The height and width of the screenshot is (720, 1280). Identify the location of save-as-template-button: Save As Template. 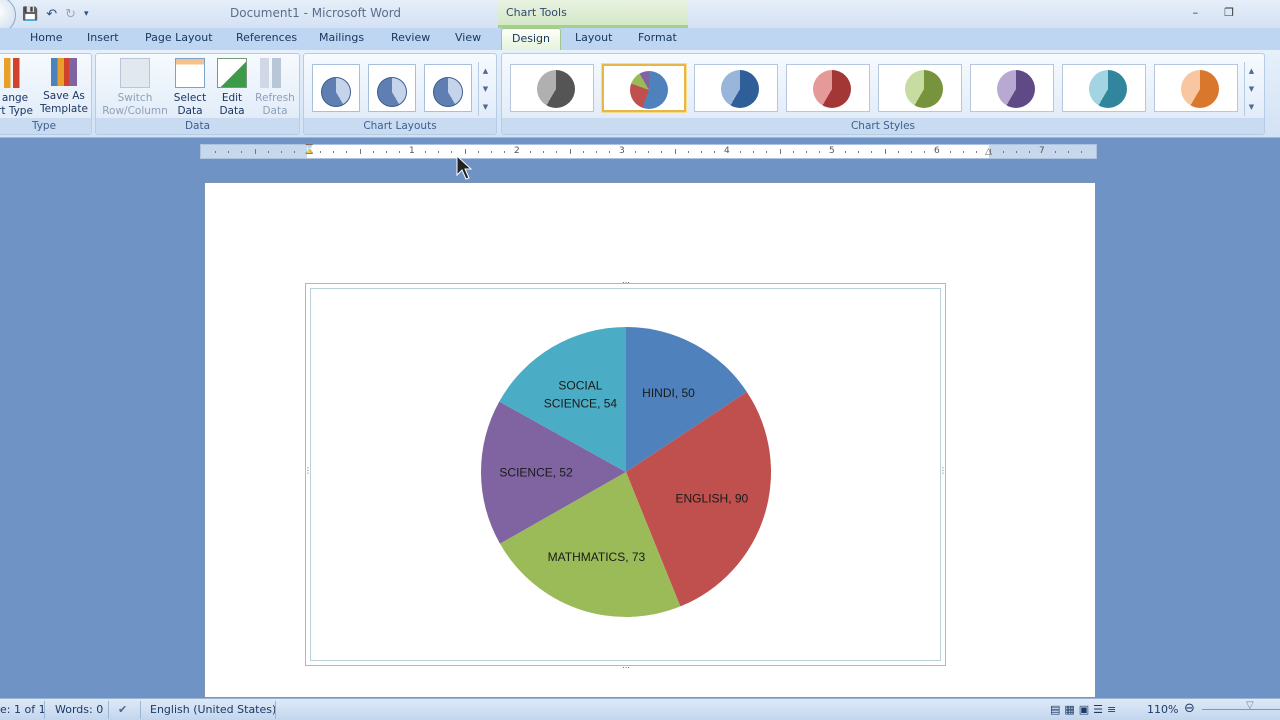
(64, 87).